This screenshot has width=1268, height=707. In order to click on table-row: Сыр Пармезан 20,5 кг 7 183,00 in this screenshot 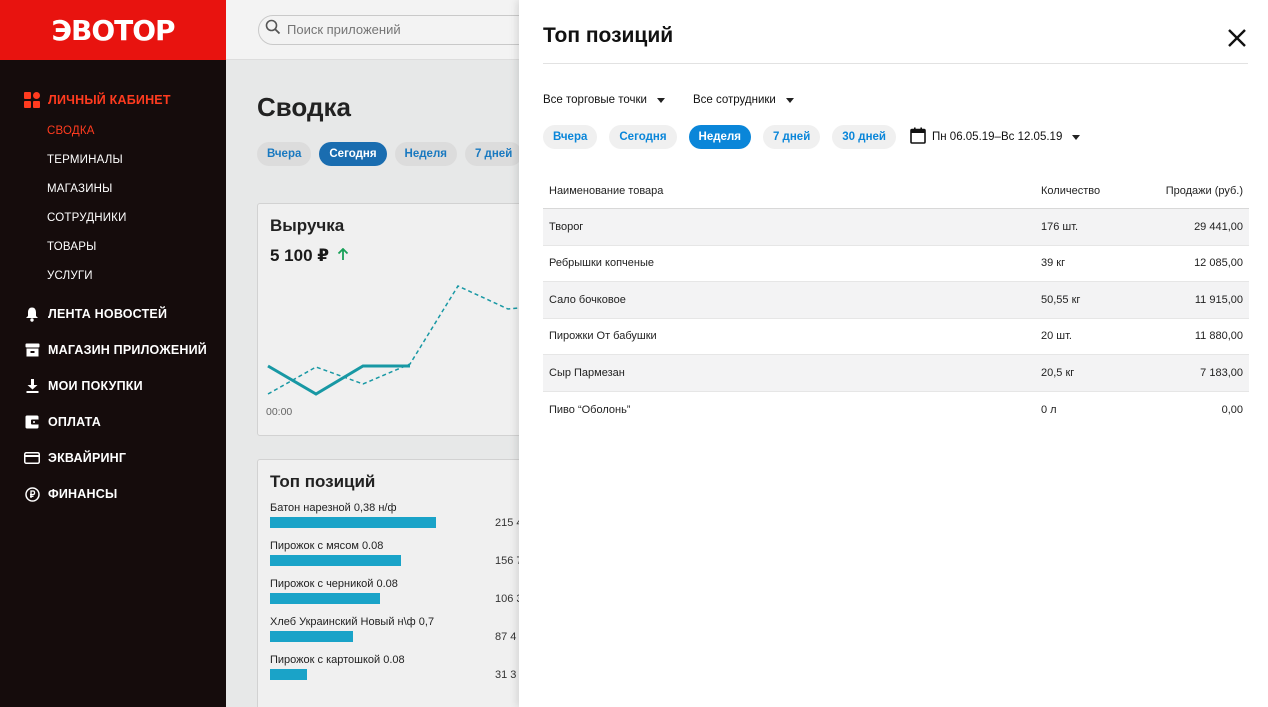, I will do `click(896, 373)`.